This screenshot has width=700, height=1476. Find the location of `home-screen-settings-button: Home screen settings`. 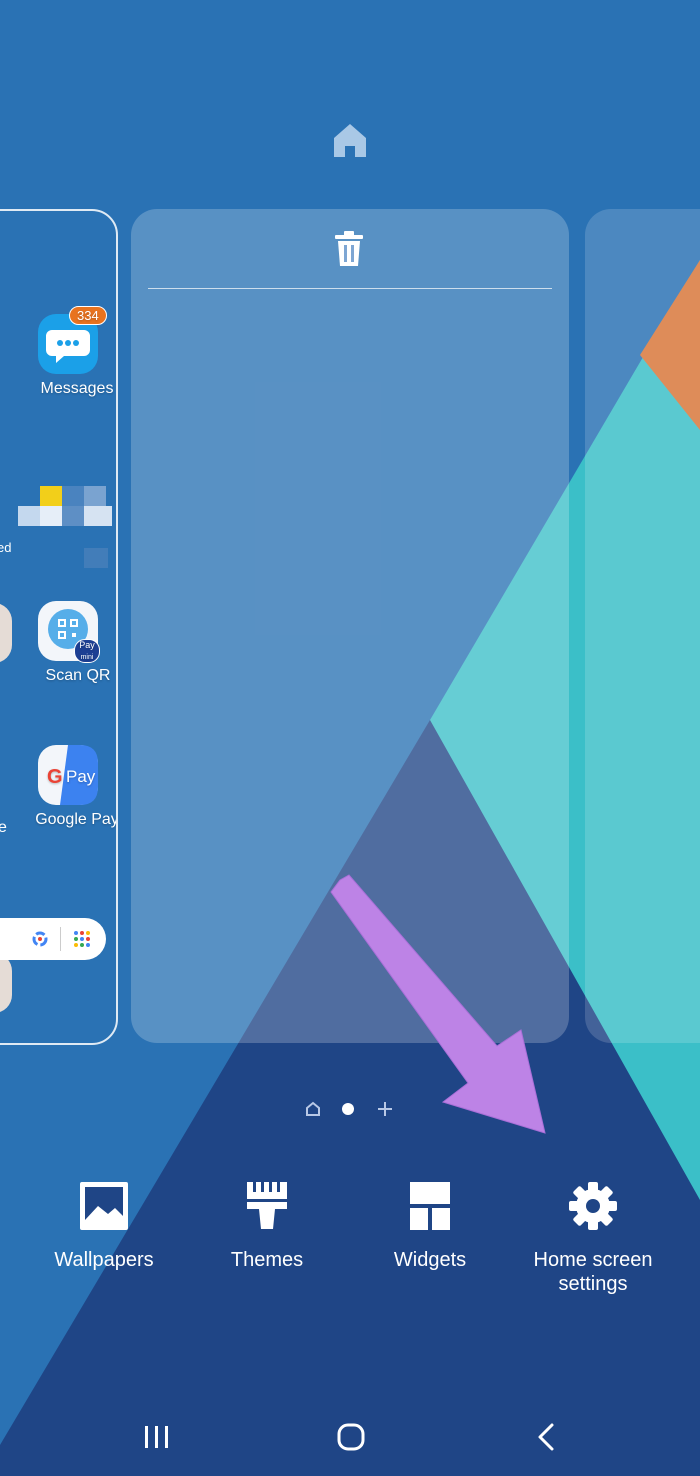

home-screen-settings-button: Home screen settings is located at coordinates (593, 1238).